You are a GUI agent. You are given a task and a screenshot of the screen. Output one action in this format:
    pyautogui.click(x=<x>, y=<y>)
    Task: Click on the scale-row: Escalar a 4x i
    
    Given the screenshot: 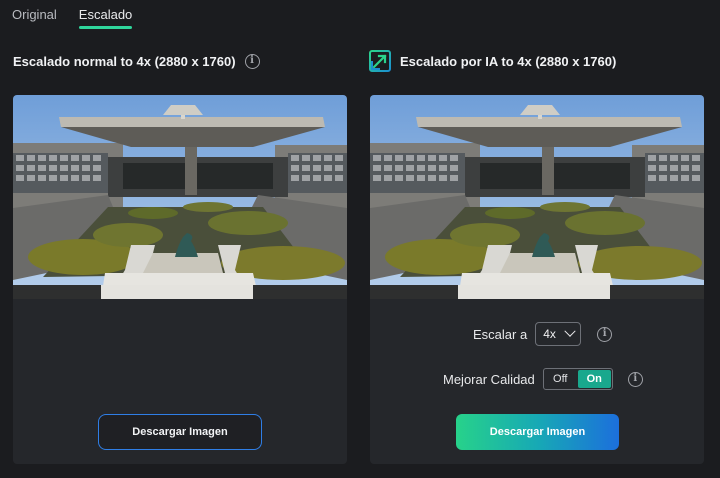 What is the action you would take?
    pyautogui.click(x=543, y=334)
    